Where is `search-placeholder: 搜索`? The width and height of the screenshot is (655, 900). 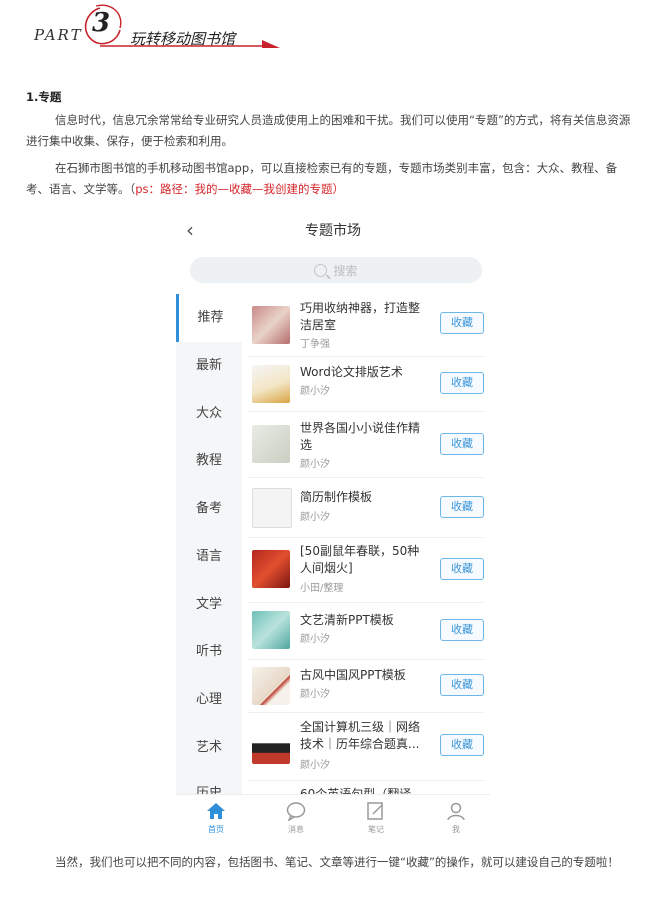 search-placeholder: 搜索 is located at coordinates (345, 270).